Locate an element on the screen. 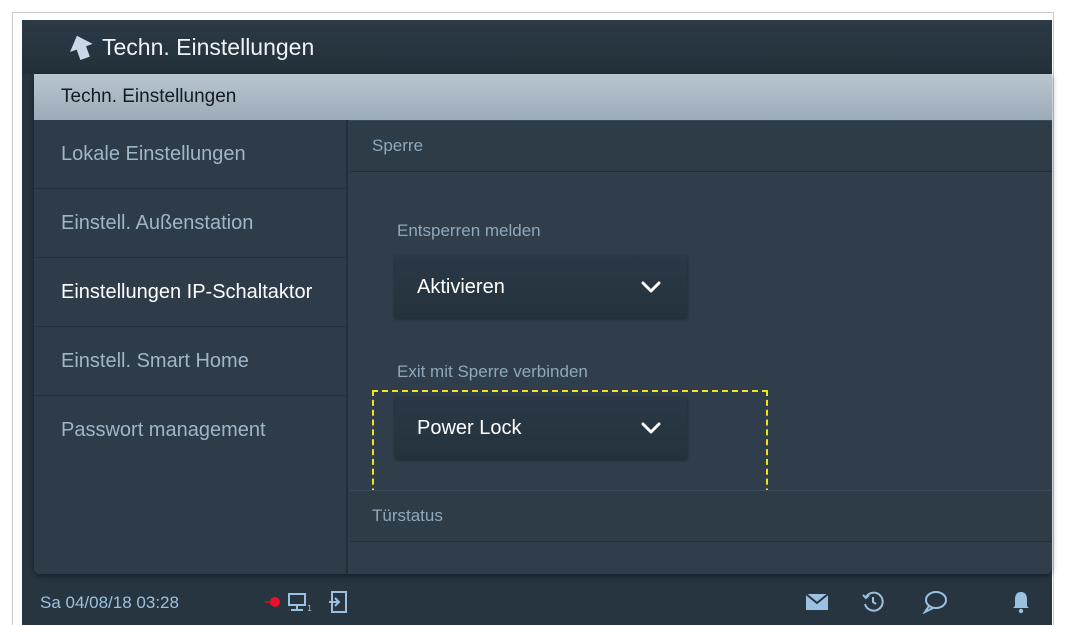  section-header-door-status: Türstatus is located at coordinates (701, 516).